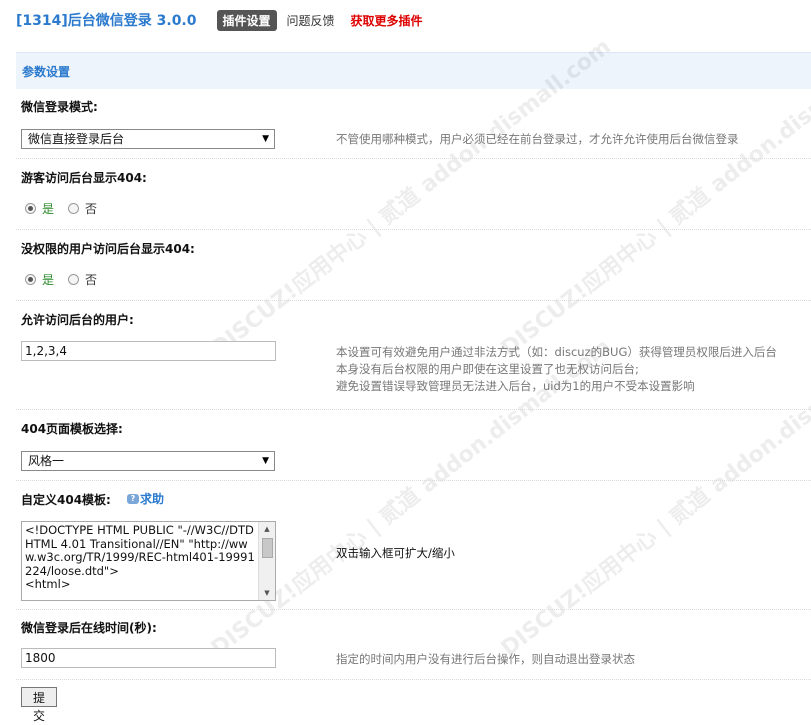 This screenshot has height=725, width=811. I want to click on help-link: ? 求助, so click(145, 498).